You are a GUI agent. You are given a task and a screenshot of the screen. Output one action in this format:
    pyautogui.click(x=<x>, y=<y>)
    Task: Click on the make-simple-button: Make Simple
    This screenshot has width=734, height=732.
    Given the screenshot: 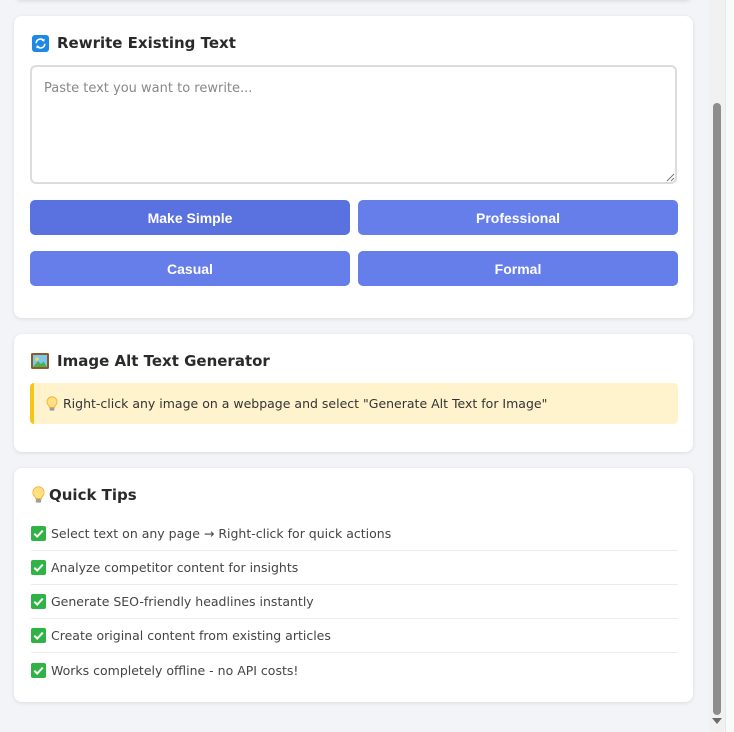 What is the action you would take?
    pyautogui.click(x=190, y=217)
    